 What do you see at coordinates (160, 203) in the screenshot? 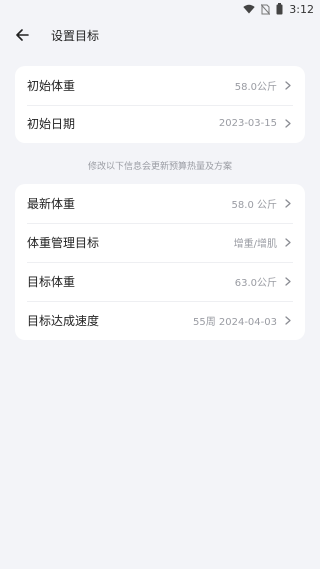
I see `latest-weight-row: 最新体重 58.0 公斤` at bounding box center [160, 203].